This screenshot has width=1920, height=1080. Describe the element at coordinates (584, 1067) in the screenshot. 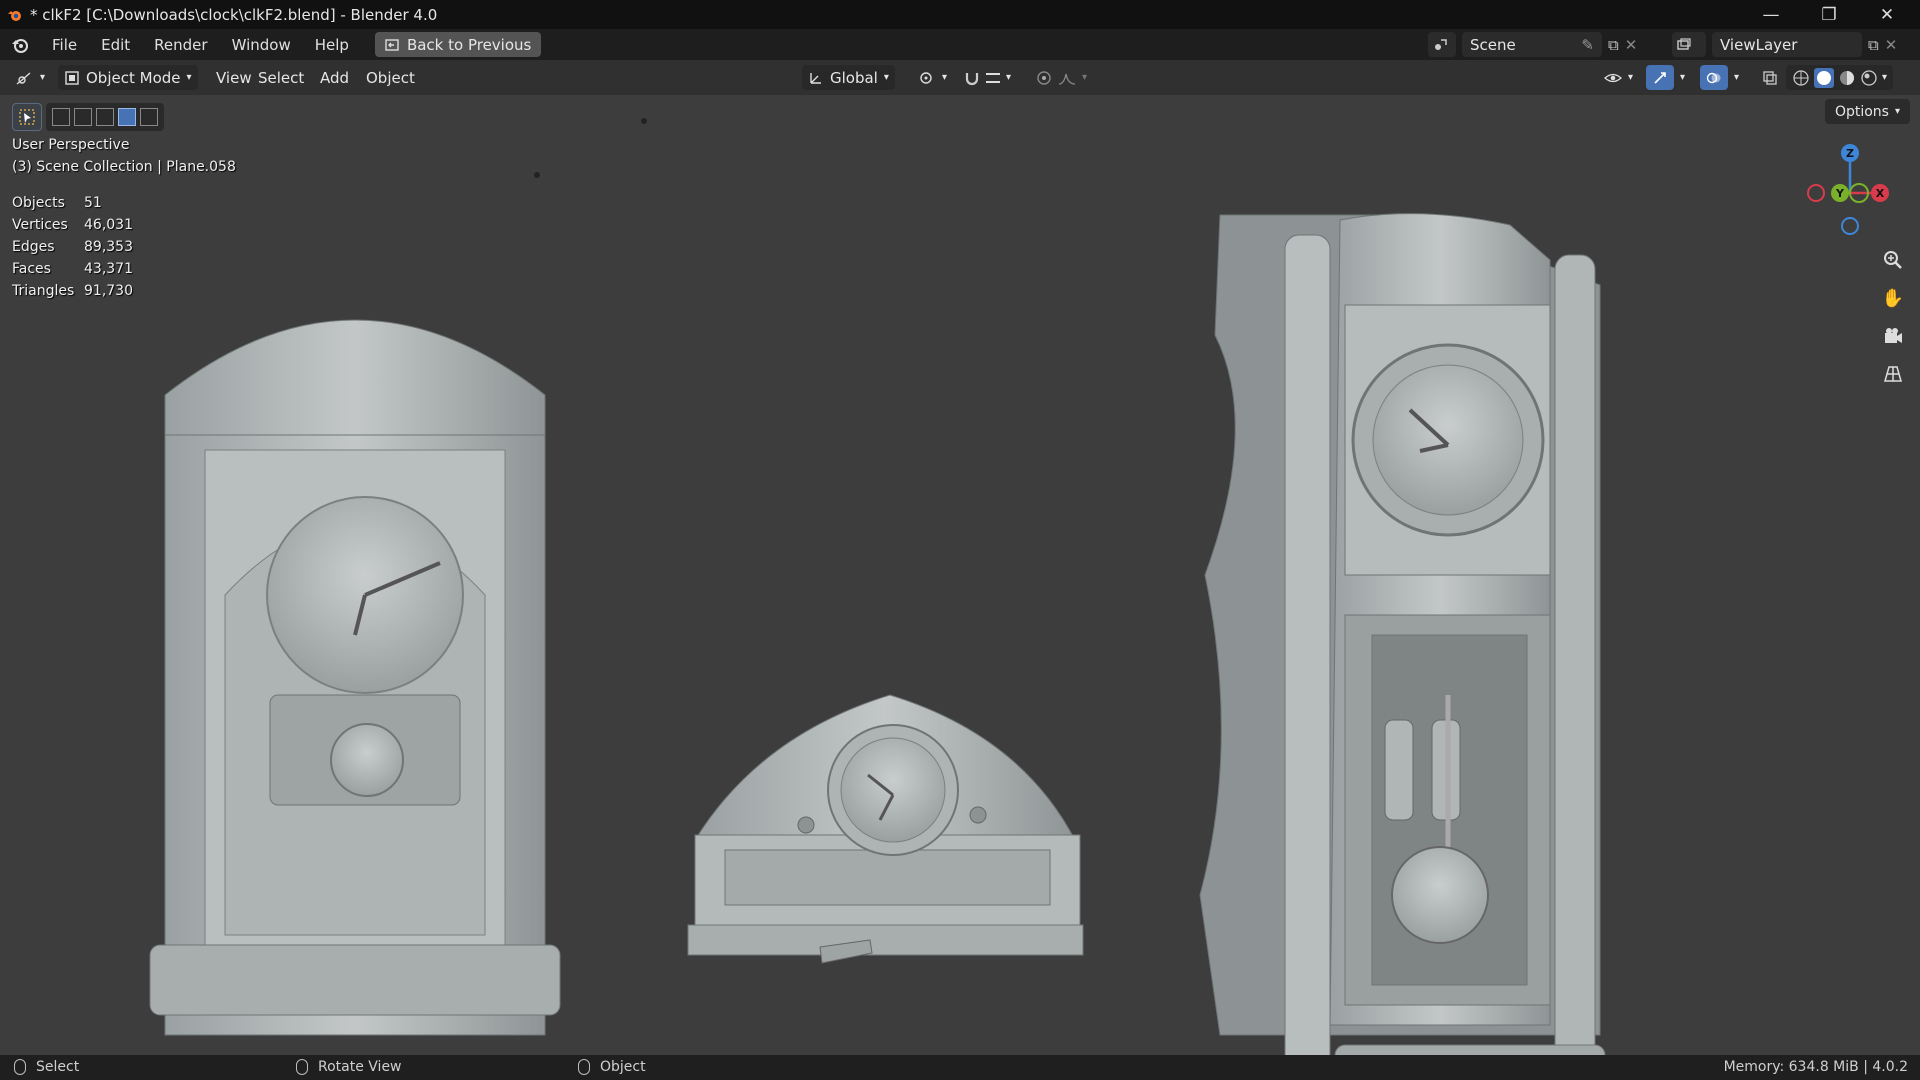

I see `mouse-right-icon` at that location.